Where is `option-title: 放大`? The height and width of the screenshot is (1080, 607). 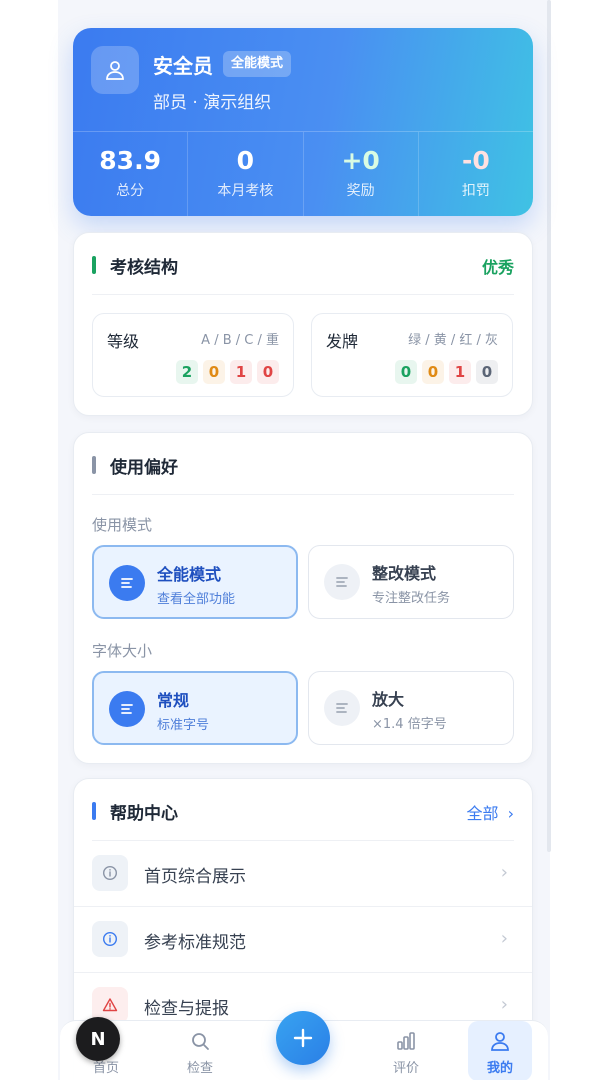
option-title: 放大 is located at coordinates (388, 699).